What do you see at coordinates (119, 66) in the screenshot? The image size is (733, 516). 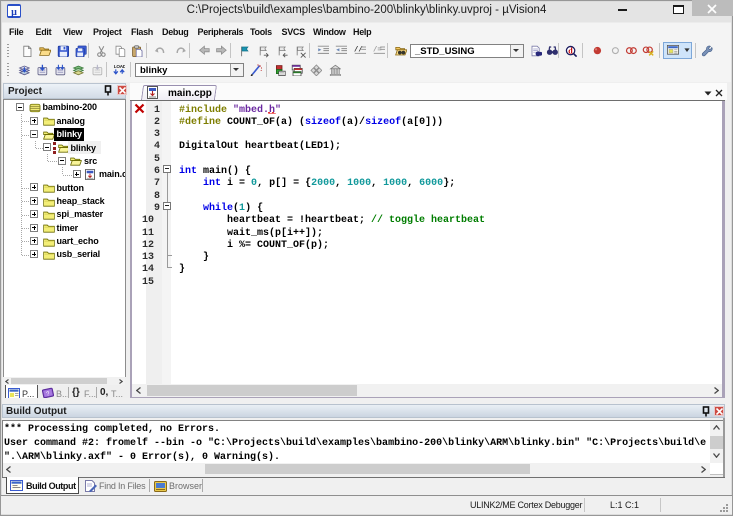 I see `svg-text: LOAD` at bounding box center [119, 66].